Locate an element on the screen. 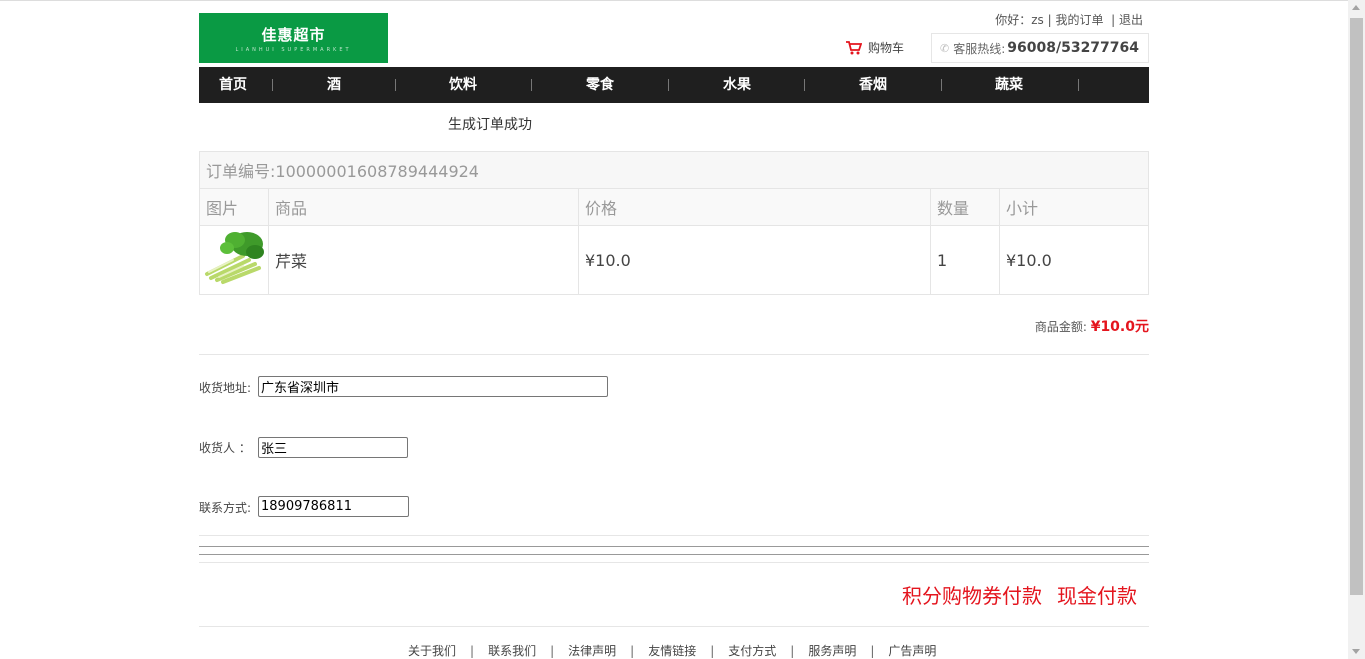 This screenshot has width=1365, height=659. order-number-row: 订单编号:10000001608789444924 is located at coordinates (674, 170).